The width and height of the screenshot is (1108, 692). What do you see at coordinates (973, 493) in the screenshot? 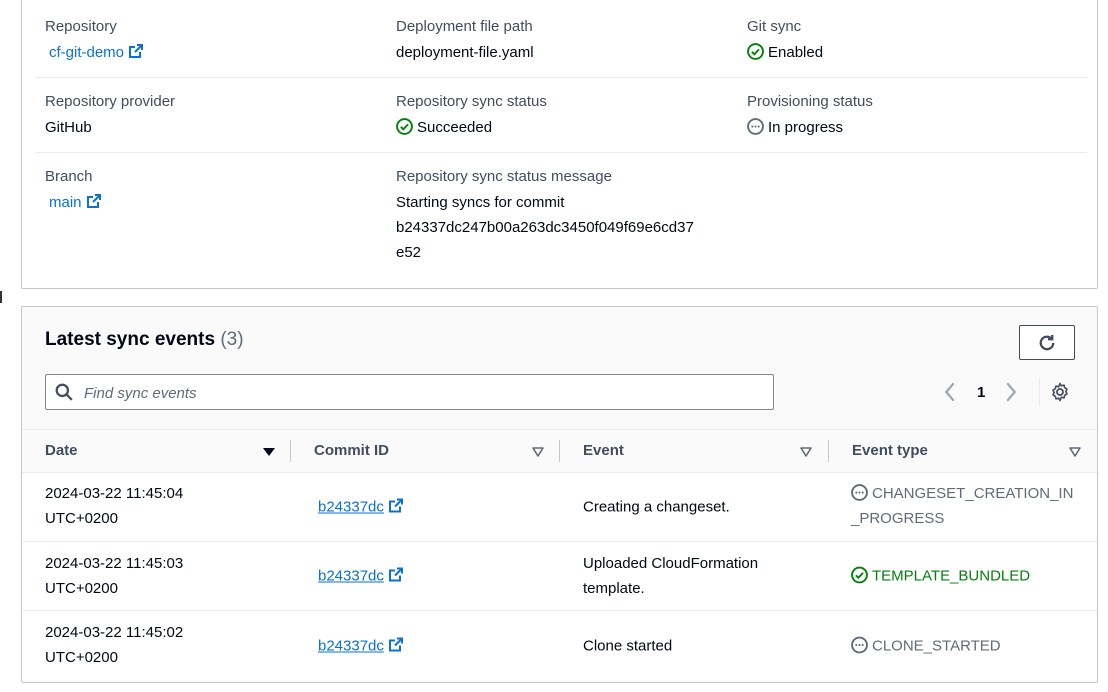
I see `event-type-text: CHANGESET_CREATION_IN` at bounding box center [973, 493].